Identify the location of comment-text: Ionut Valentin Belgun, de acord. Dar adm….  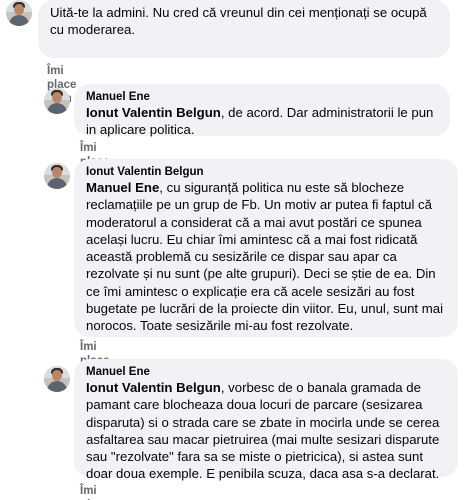
(262, 121).